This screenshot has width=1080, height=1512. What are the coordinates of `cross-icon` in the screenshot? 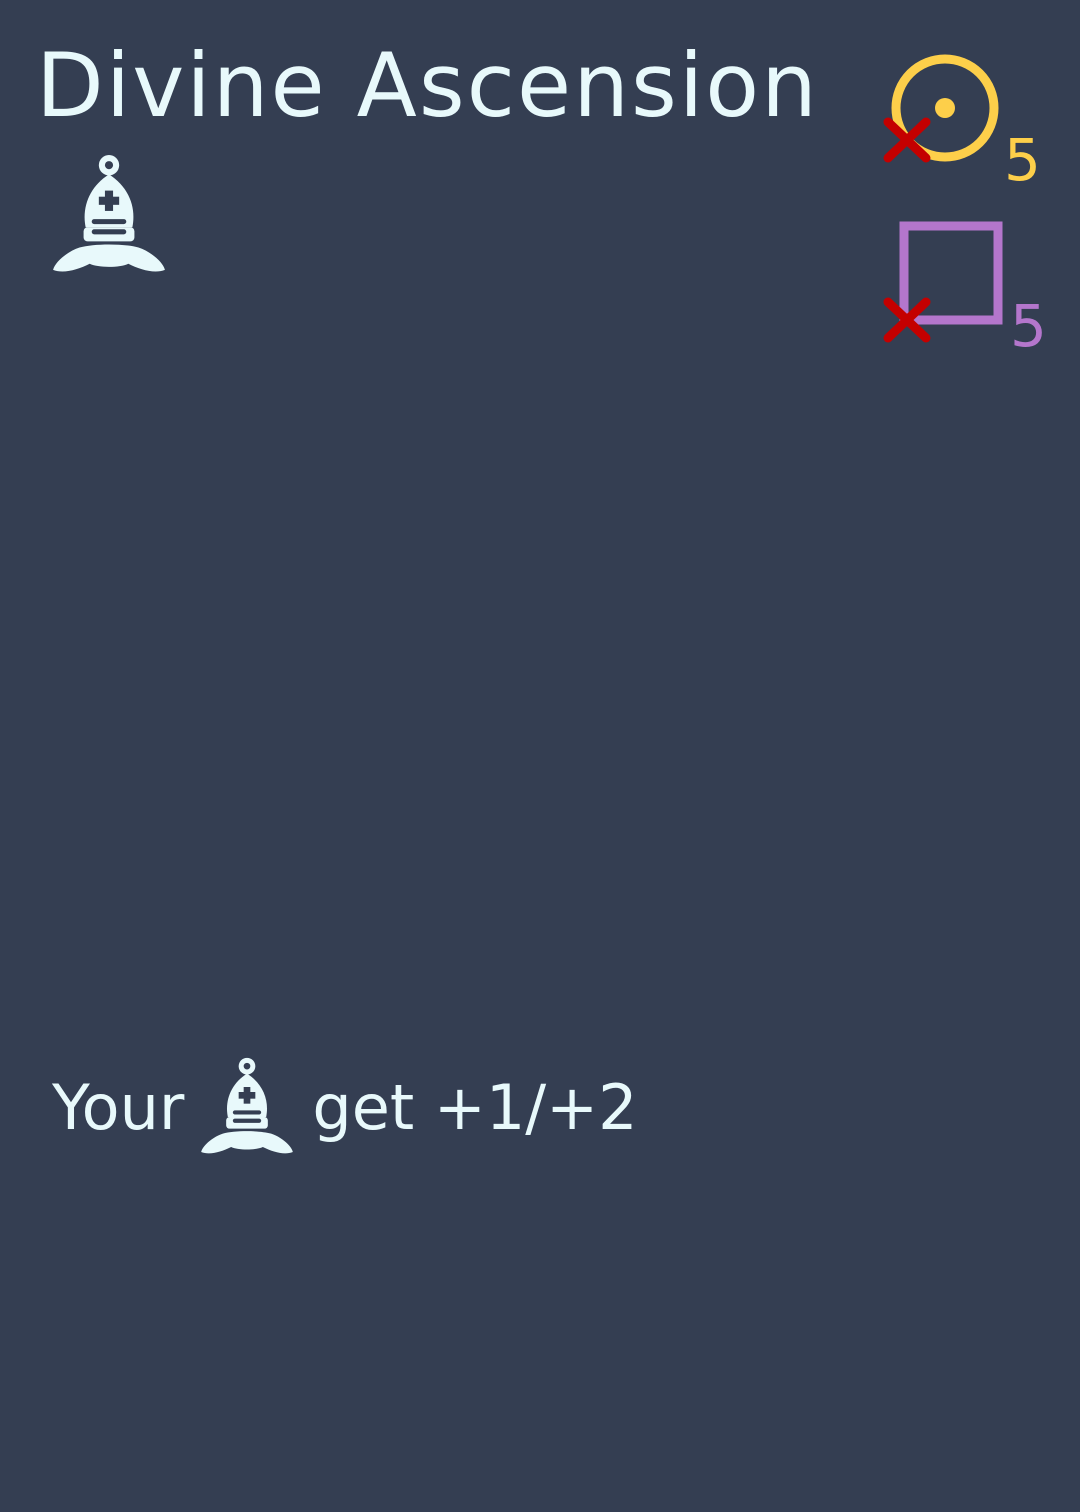 It's located at (907, 140).